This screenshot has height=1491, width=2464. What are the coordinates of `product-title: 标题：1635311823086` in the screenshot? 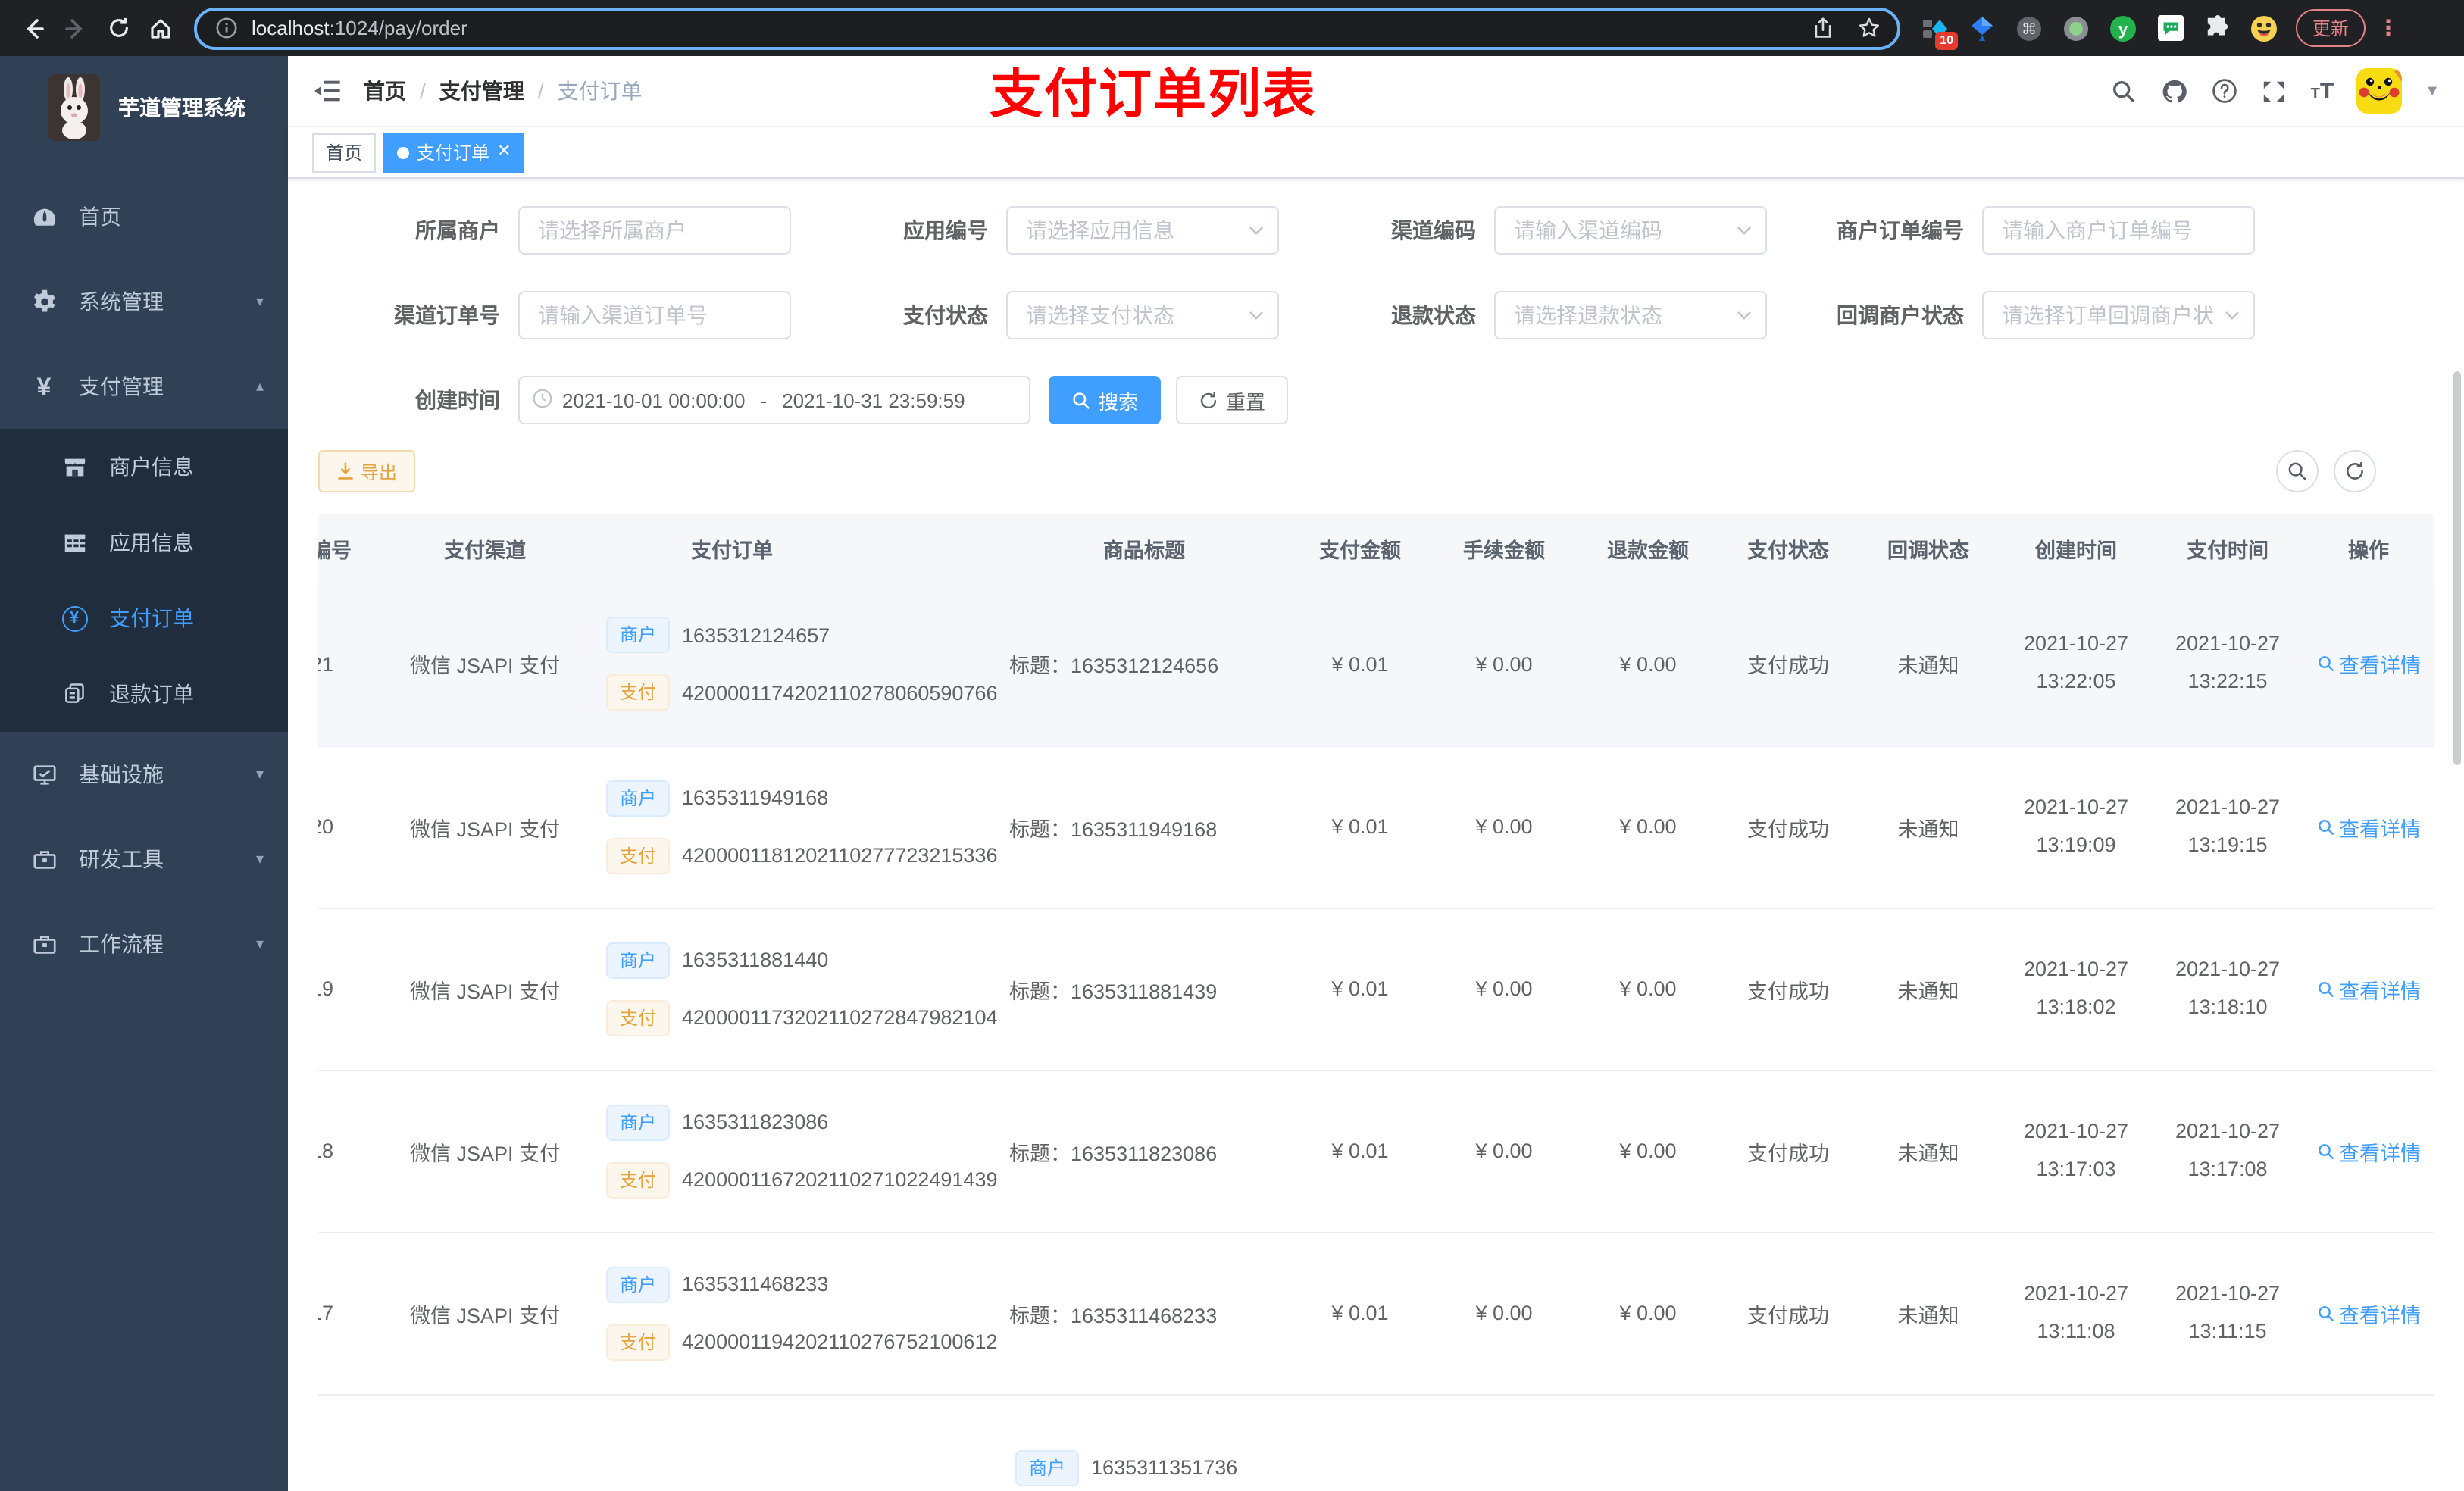 It's located at (1144, 1151).